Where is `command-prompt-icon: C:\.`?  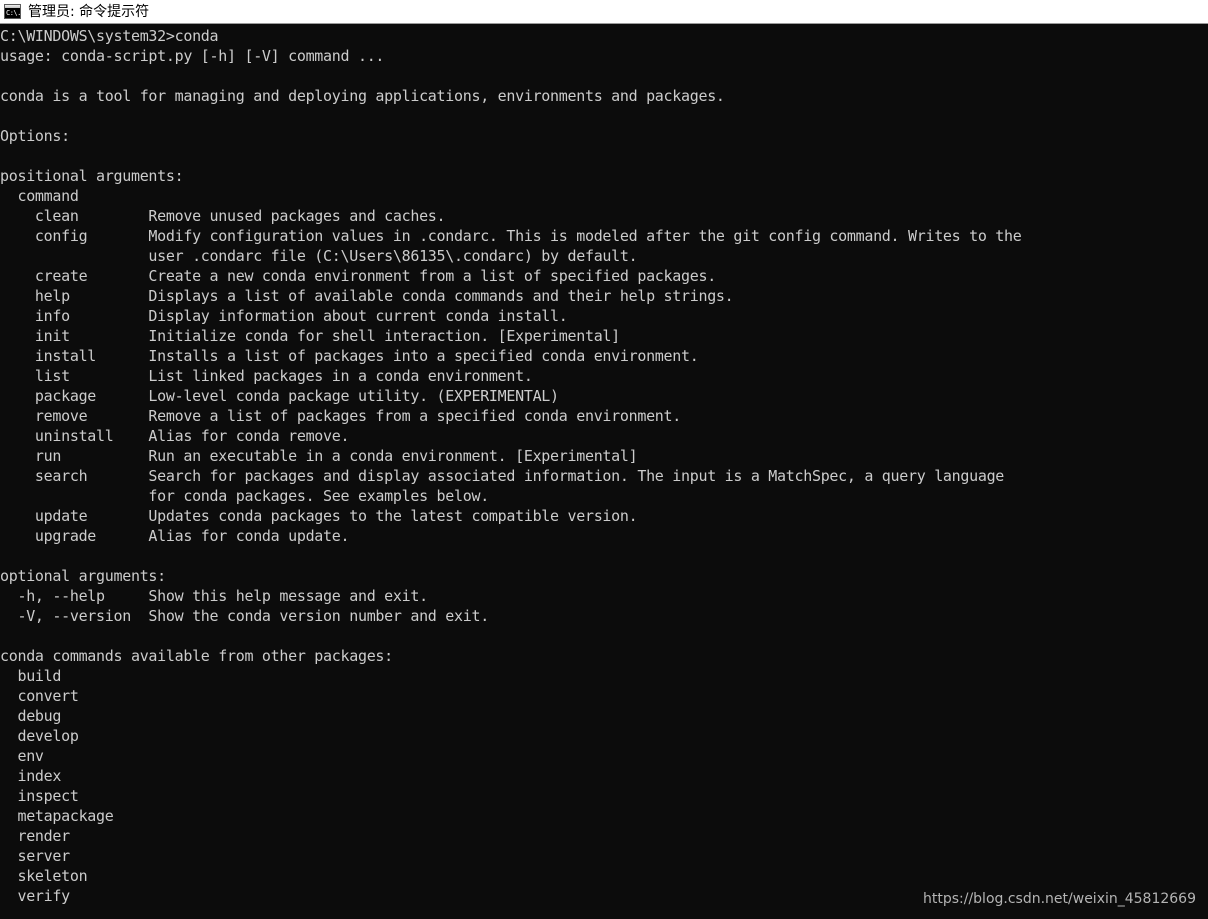
command-prompt-icon: C:\. is located at coordinates (12, 11).